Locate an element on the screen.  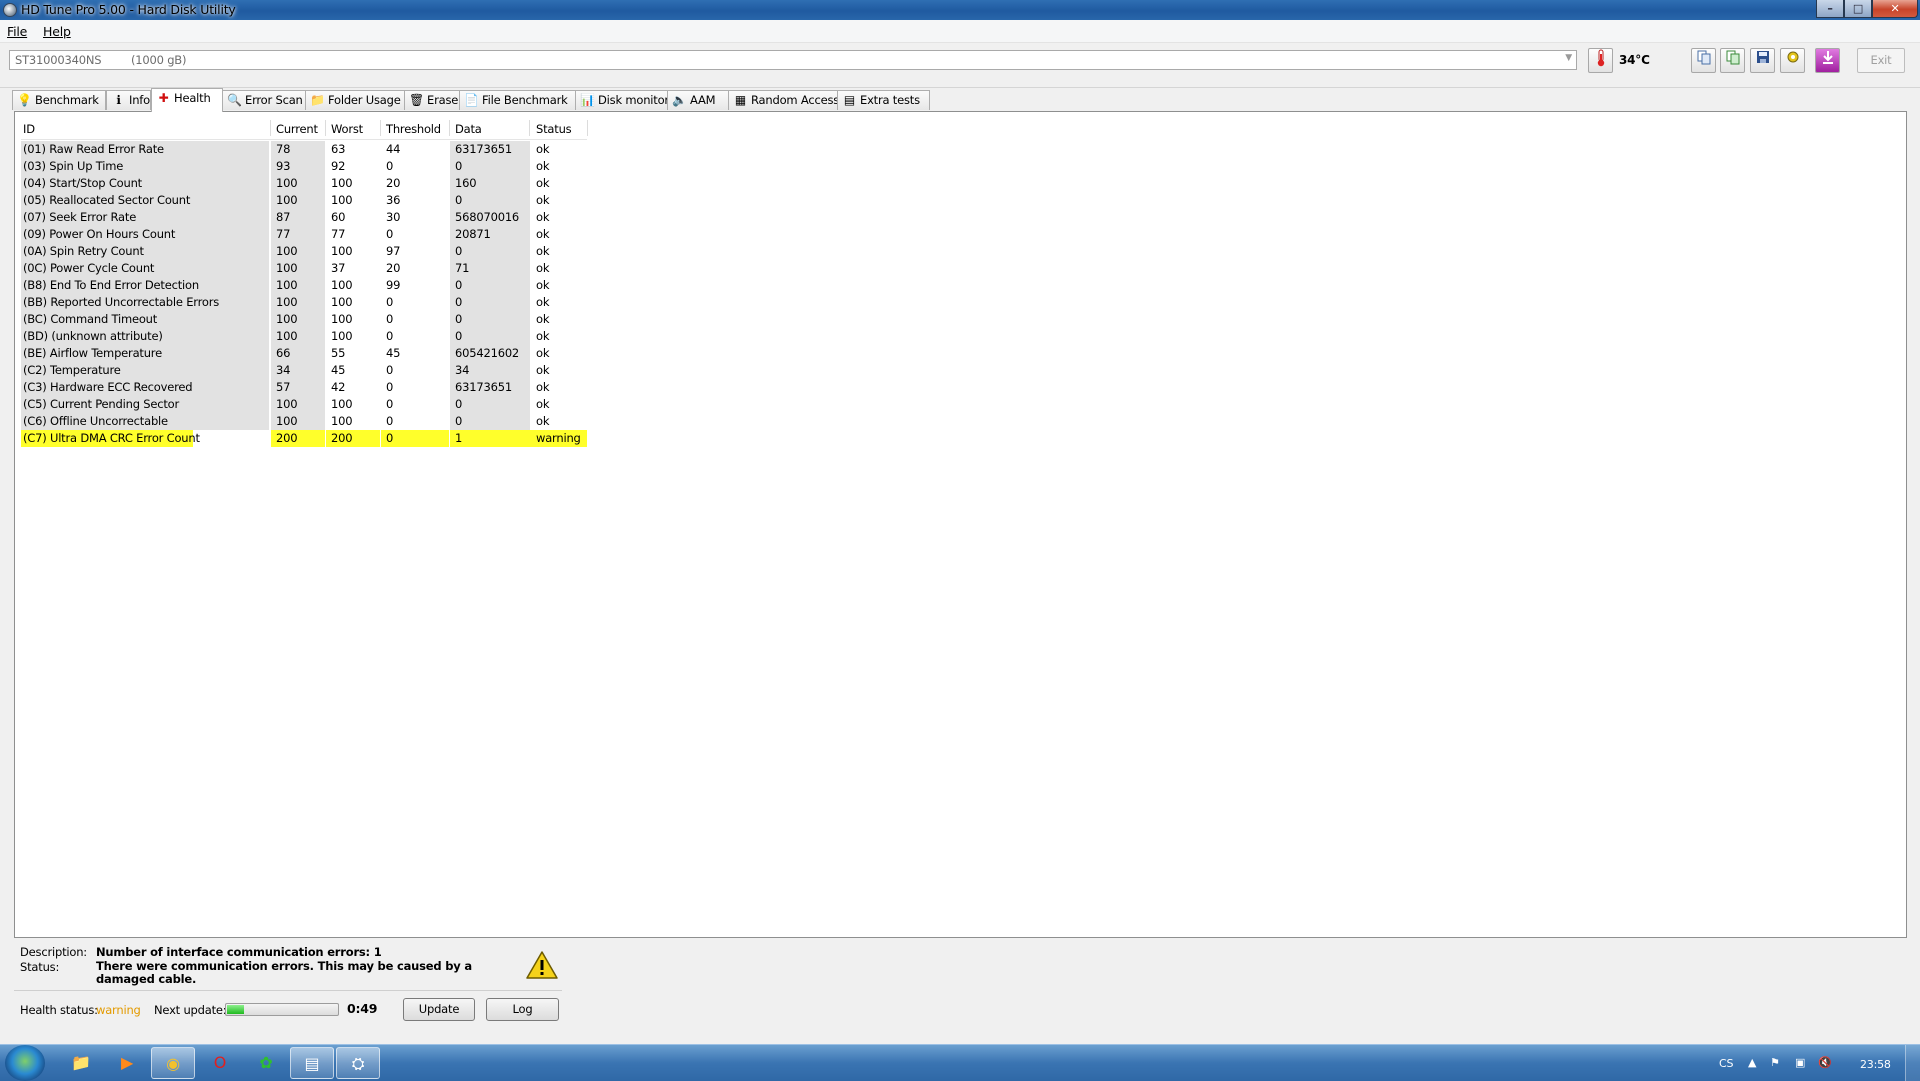
table-row: (C5) Current Pending Sector 100 100 0 0 ok is located at coordinates (304, 404).